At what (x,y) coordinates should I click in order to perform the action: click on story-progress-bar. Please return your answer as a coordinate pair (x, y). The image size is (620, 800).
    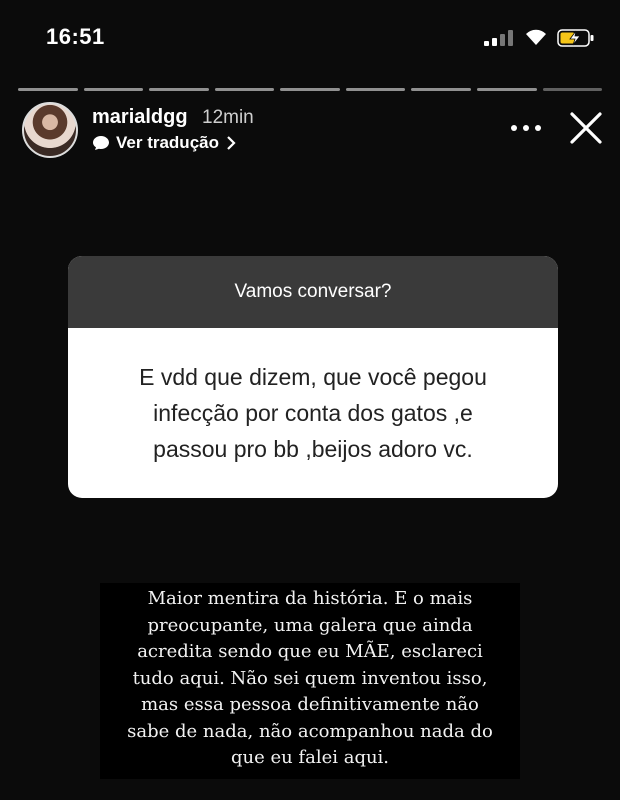
    Looking at the image, I should click on (310, 89).